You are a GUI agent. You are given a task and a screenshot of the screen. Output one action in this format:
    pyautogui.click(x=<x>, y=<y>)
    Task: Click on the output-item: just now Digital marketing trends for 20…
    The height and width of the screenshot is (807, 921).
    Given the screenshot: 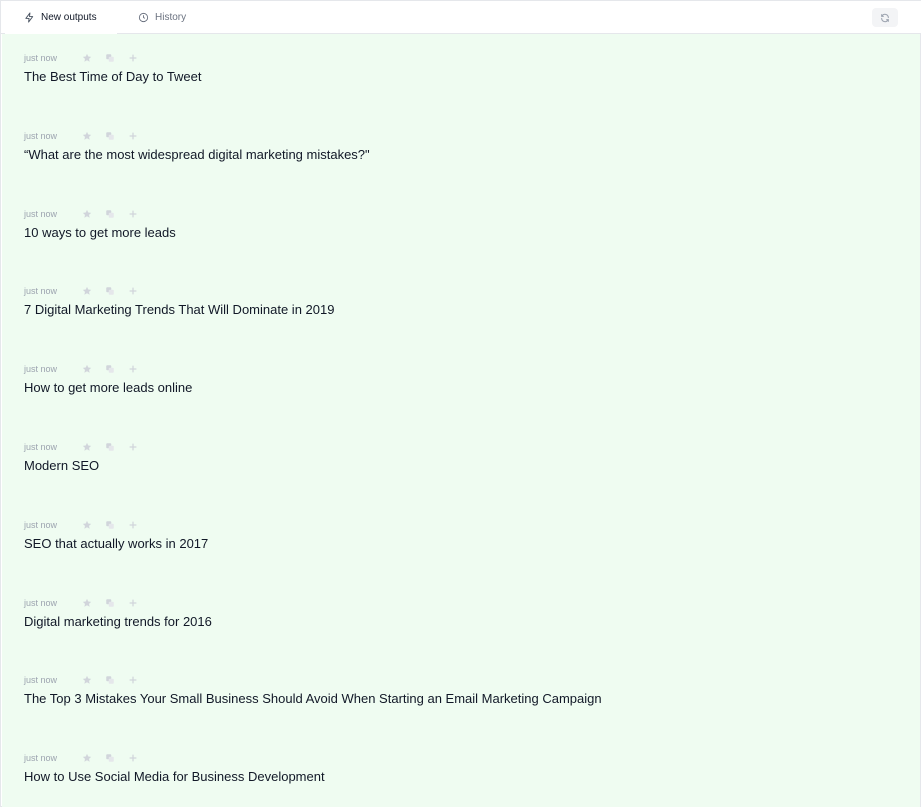 What is the action you would take?
    pyautogui.click(x=464, y=626)
    